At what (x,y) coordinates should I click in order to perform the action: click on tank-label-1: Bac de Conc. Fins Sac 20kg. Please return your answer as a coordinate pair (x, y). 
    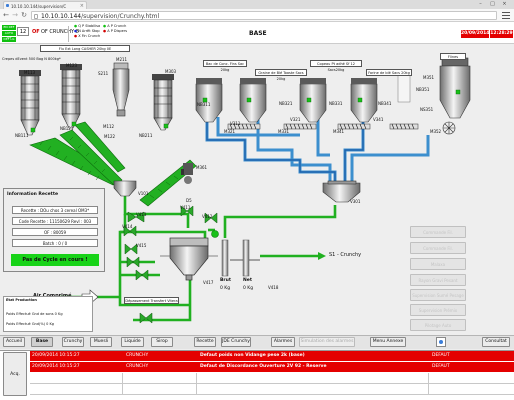
    Looking at the image, I should click on (225, 66).